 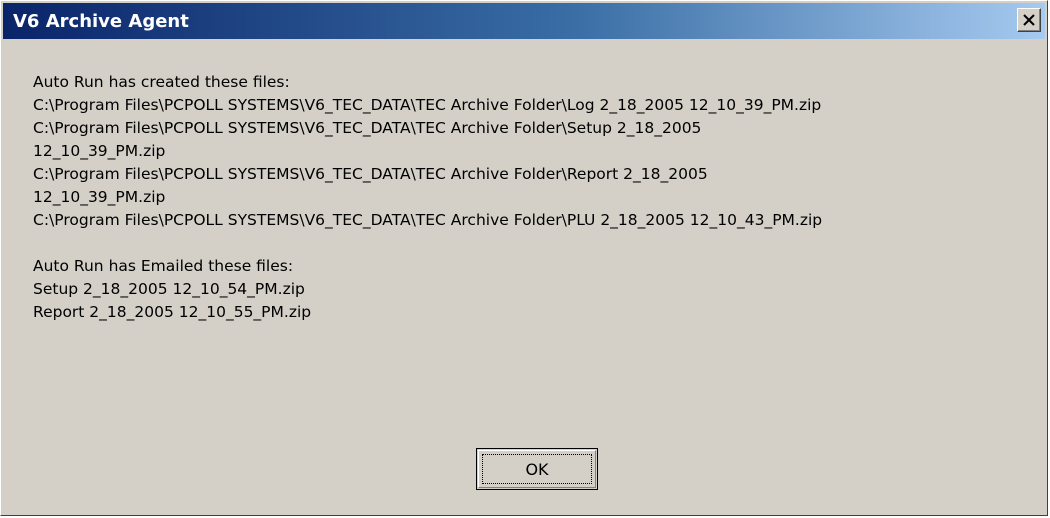 I want to click on ok-button: OK, so click(x=537, y=469).